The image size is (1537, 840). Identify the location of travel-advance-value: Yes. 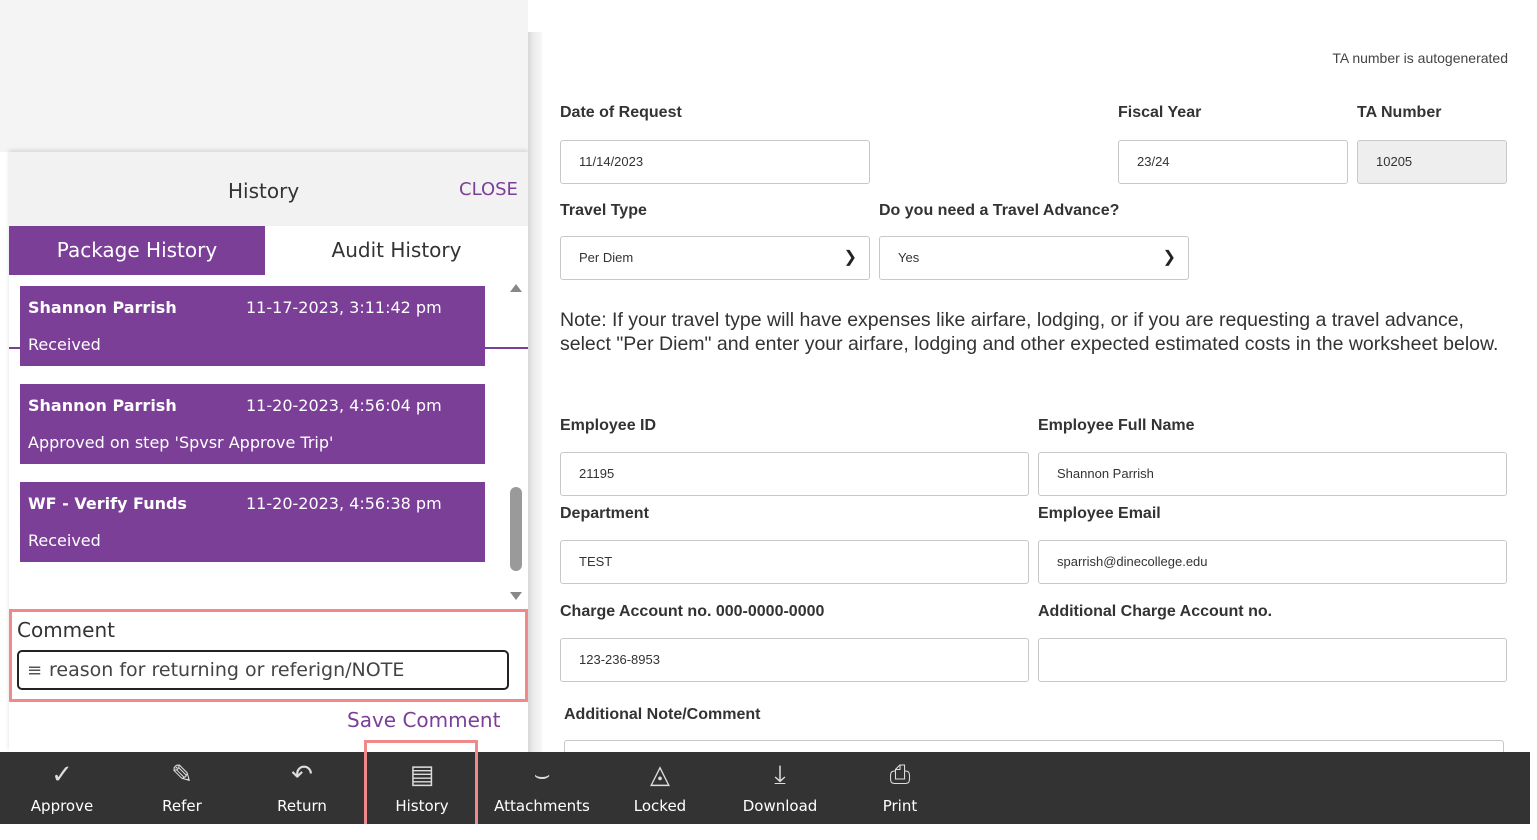
(909, 257).